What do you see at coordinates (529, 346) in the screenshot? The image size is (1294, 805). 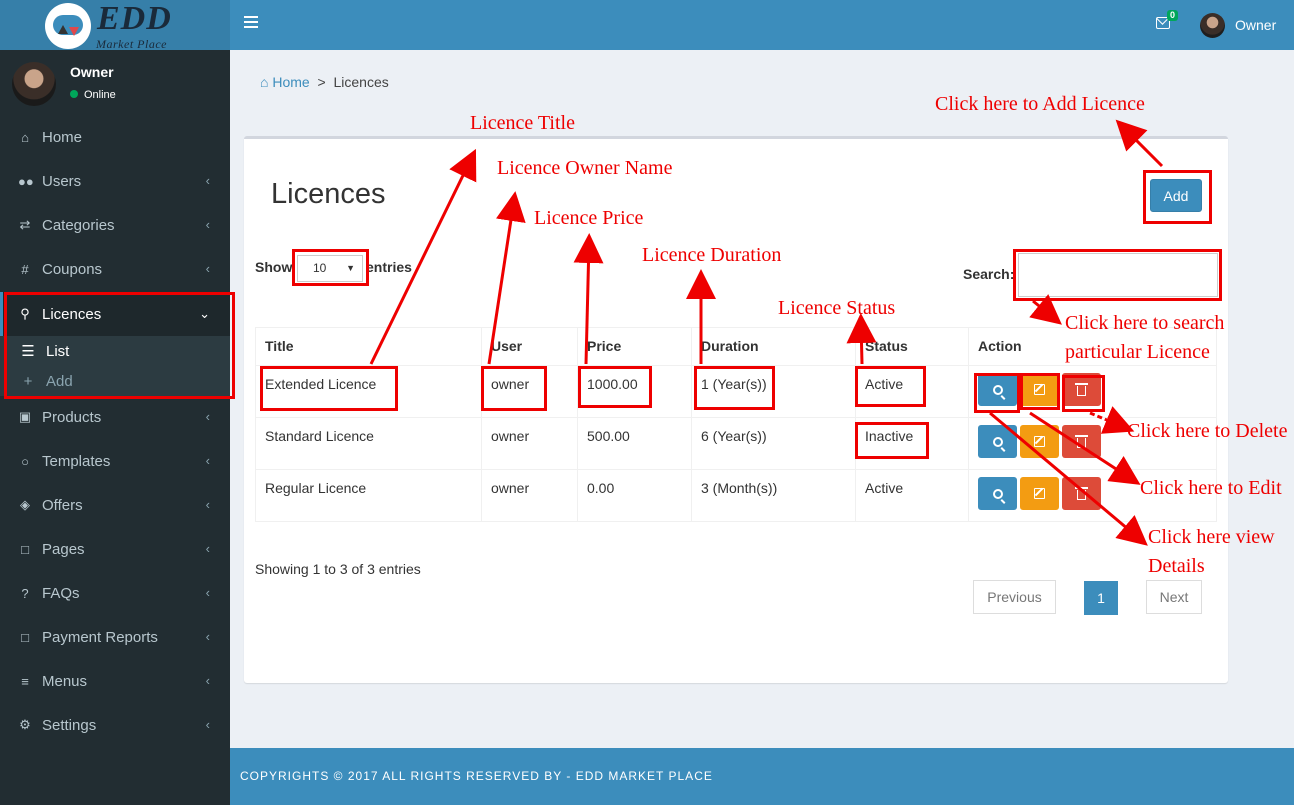 I see `column-header-user: User` at bounding box center [529, 346].